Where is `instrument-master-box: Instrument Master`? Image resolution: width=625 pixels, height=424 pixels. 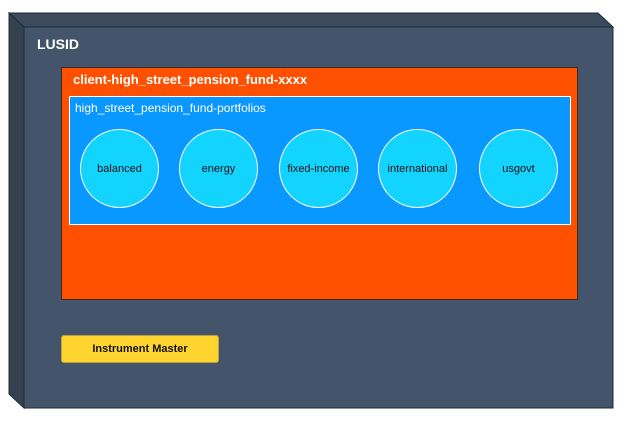 instrument-master-box: Instrument Master is located at coordinates (140, 349).